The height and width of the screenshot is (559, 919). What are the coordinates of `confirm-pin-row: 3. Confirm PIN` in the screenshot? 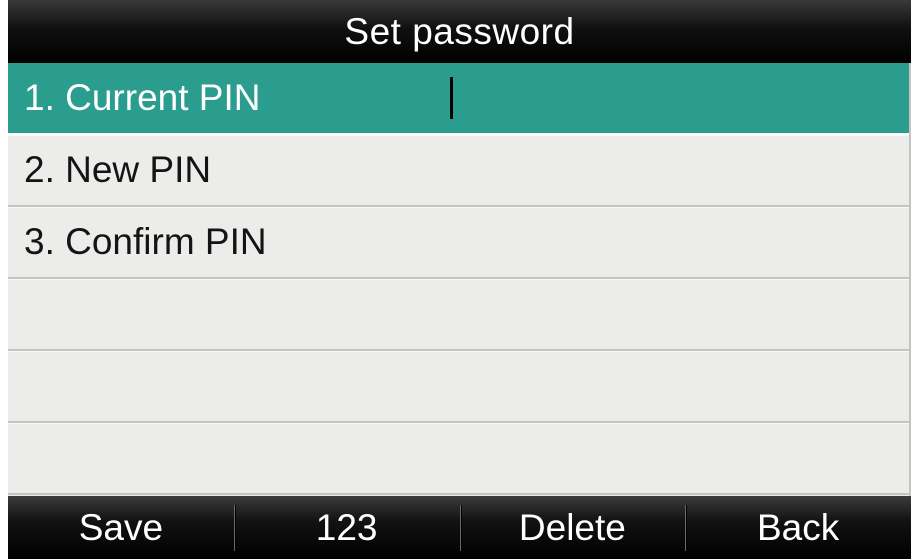 It's located at (459, 243).